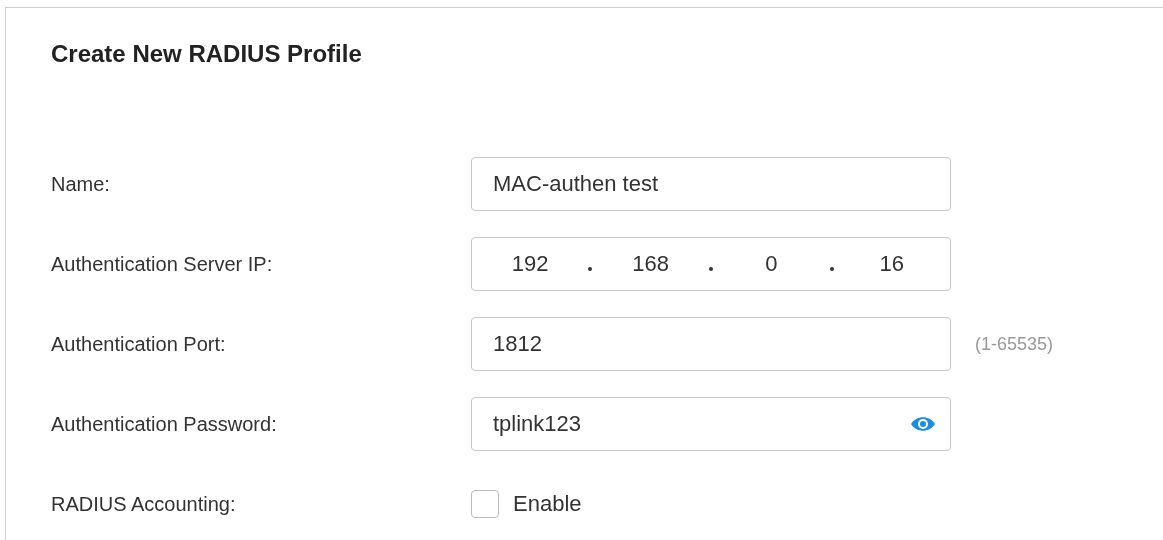 This screenshot has width=1163, height=540. What do you see at coordinates (711, 264) in the screenshot?
I see `ip-address-field: 192 168 0 16` at bounding box center [711, 264].